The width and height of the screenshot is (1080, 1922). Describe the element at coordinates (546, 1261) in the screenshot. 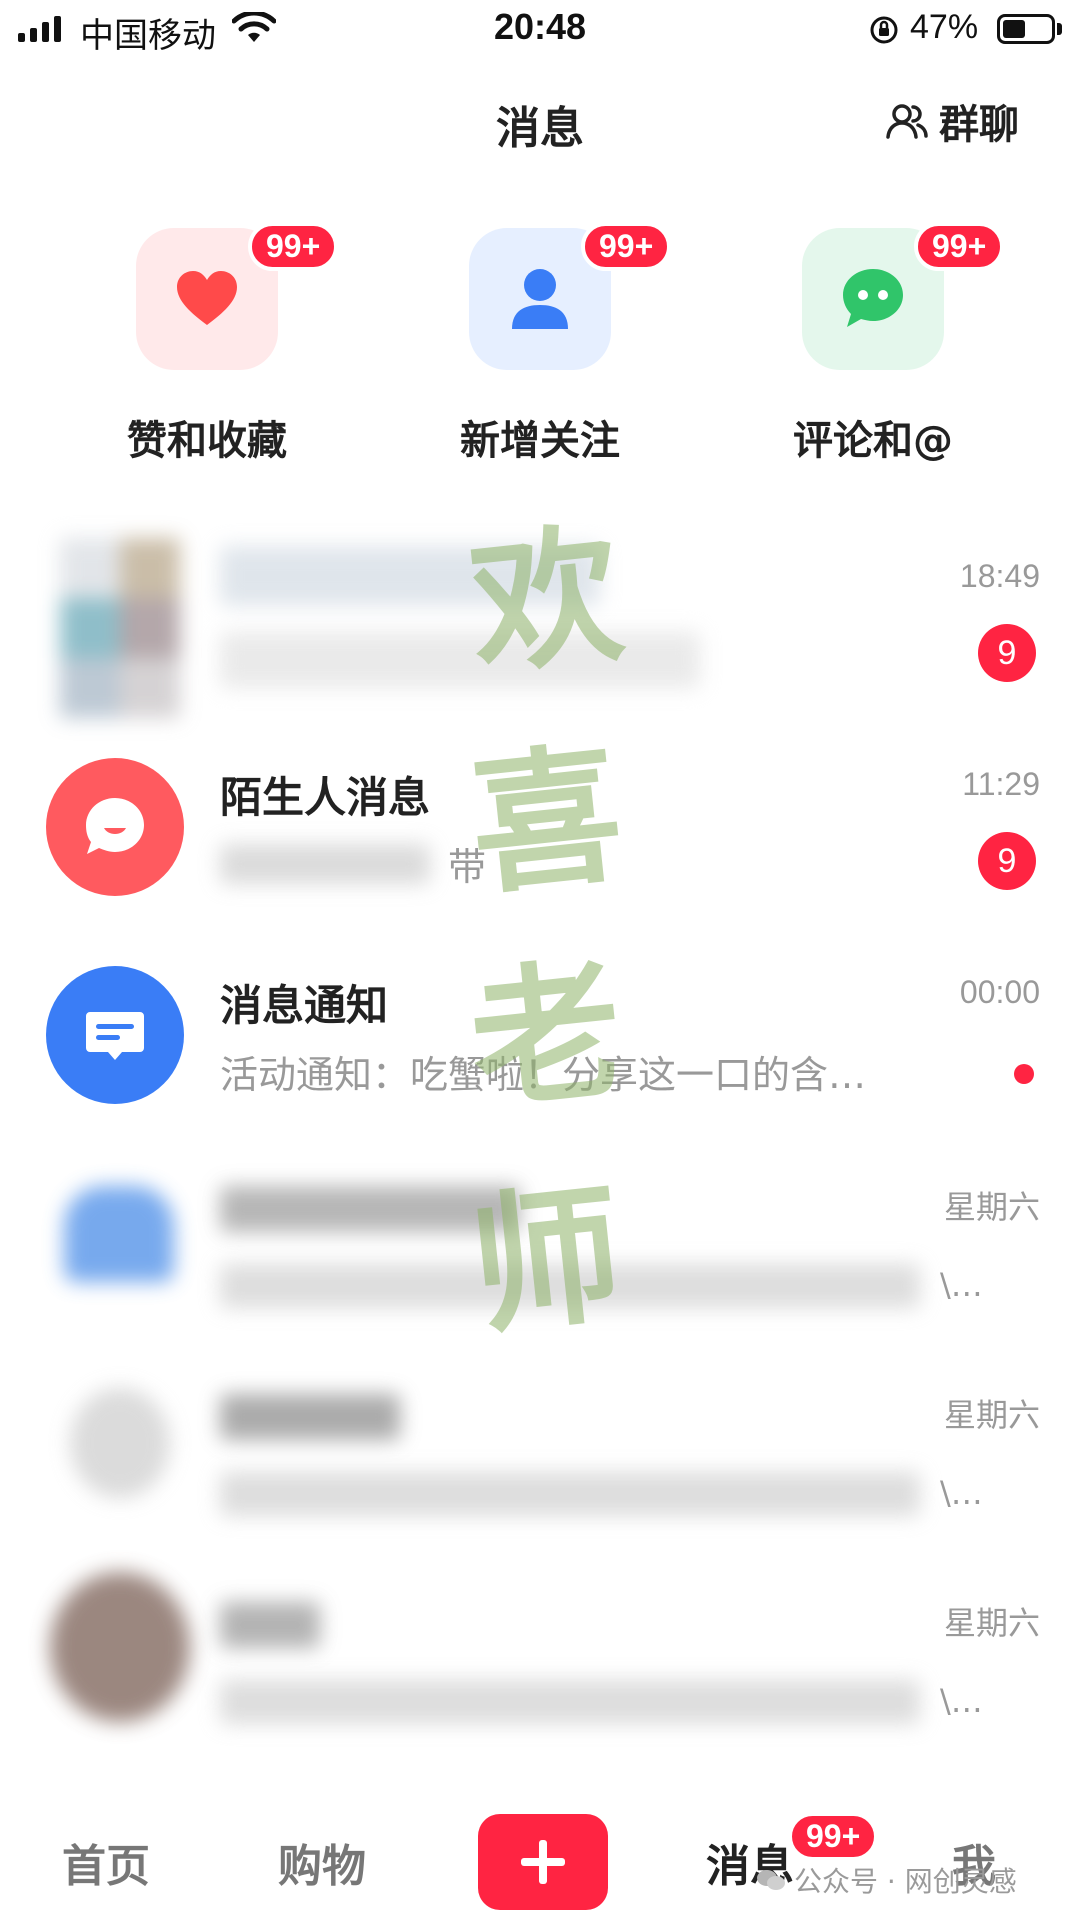

I see `watermark-char: 师` at that location.